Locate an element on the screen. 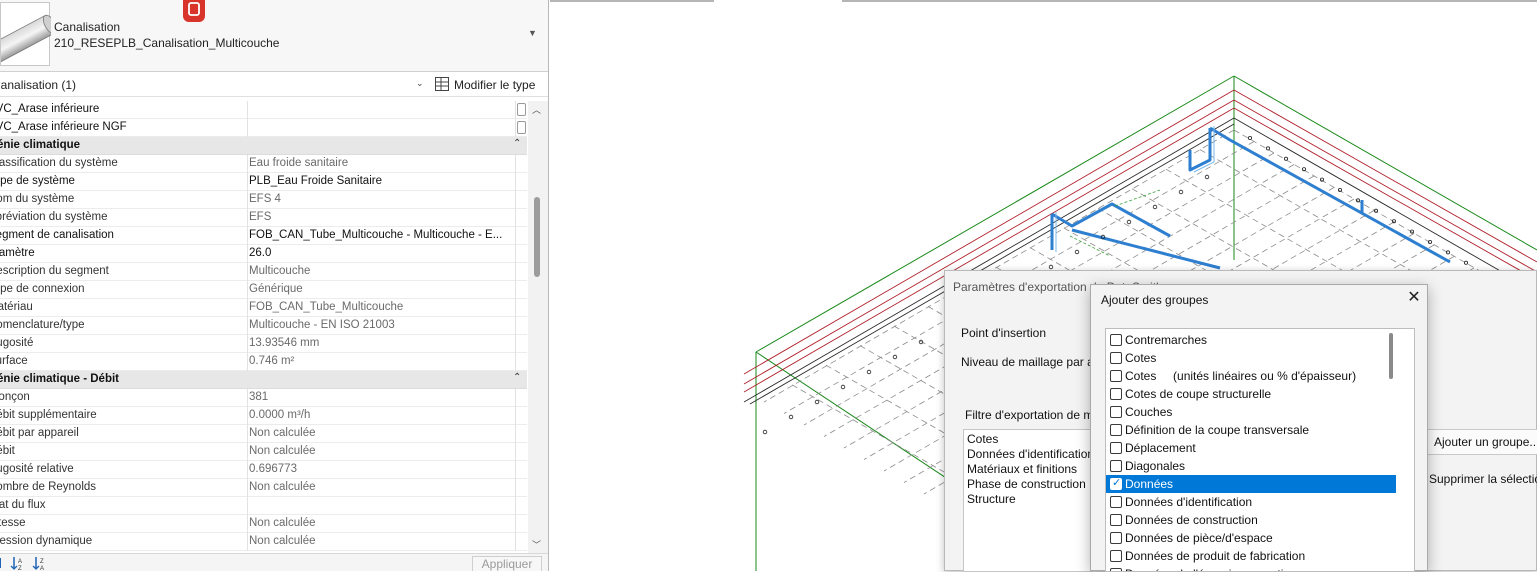  filter-list-item: Phase de construction is located at coordinates (1028, 484).